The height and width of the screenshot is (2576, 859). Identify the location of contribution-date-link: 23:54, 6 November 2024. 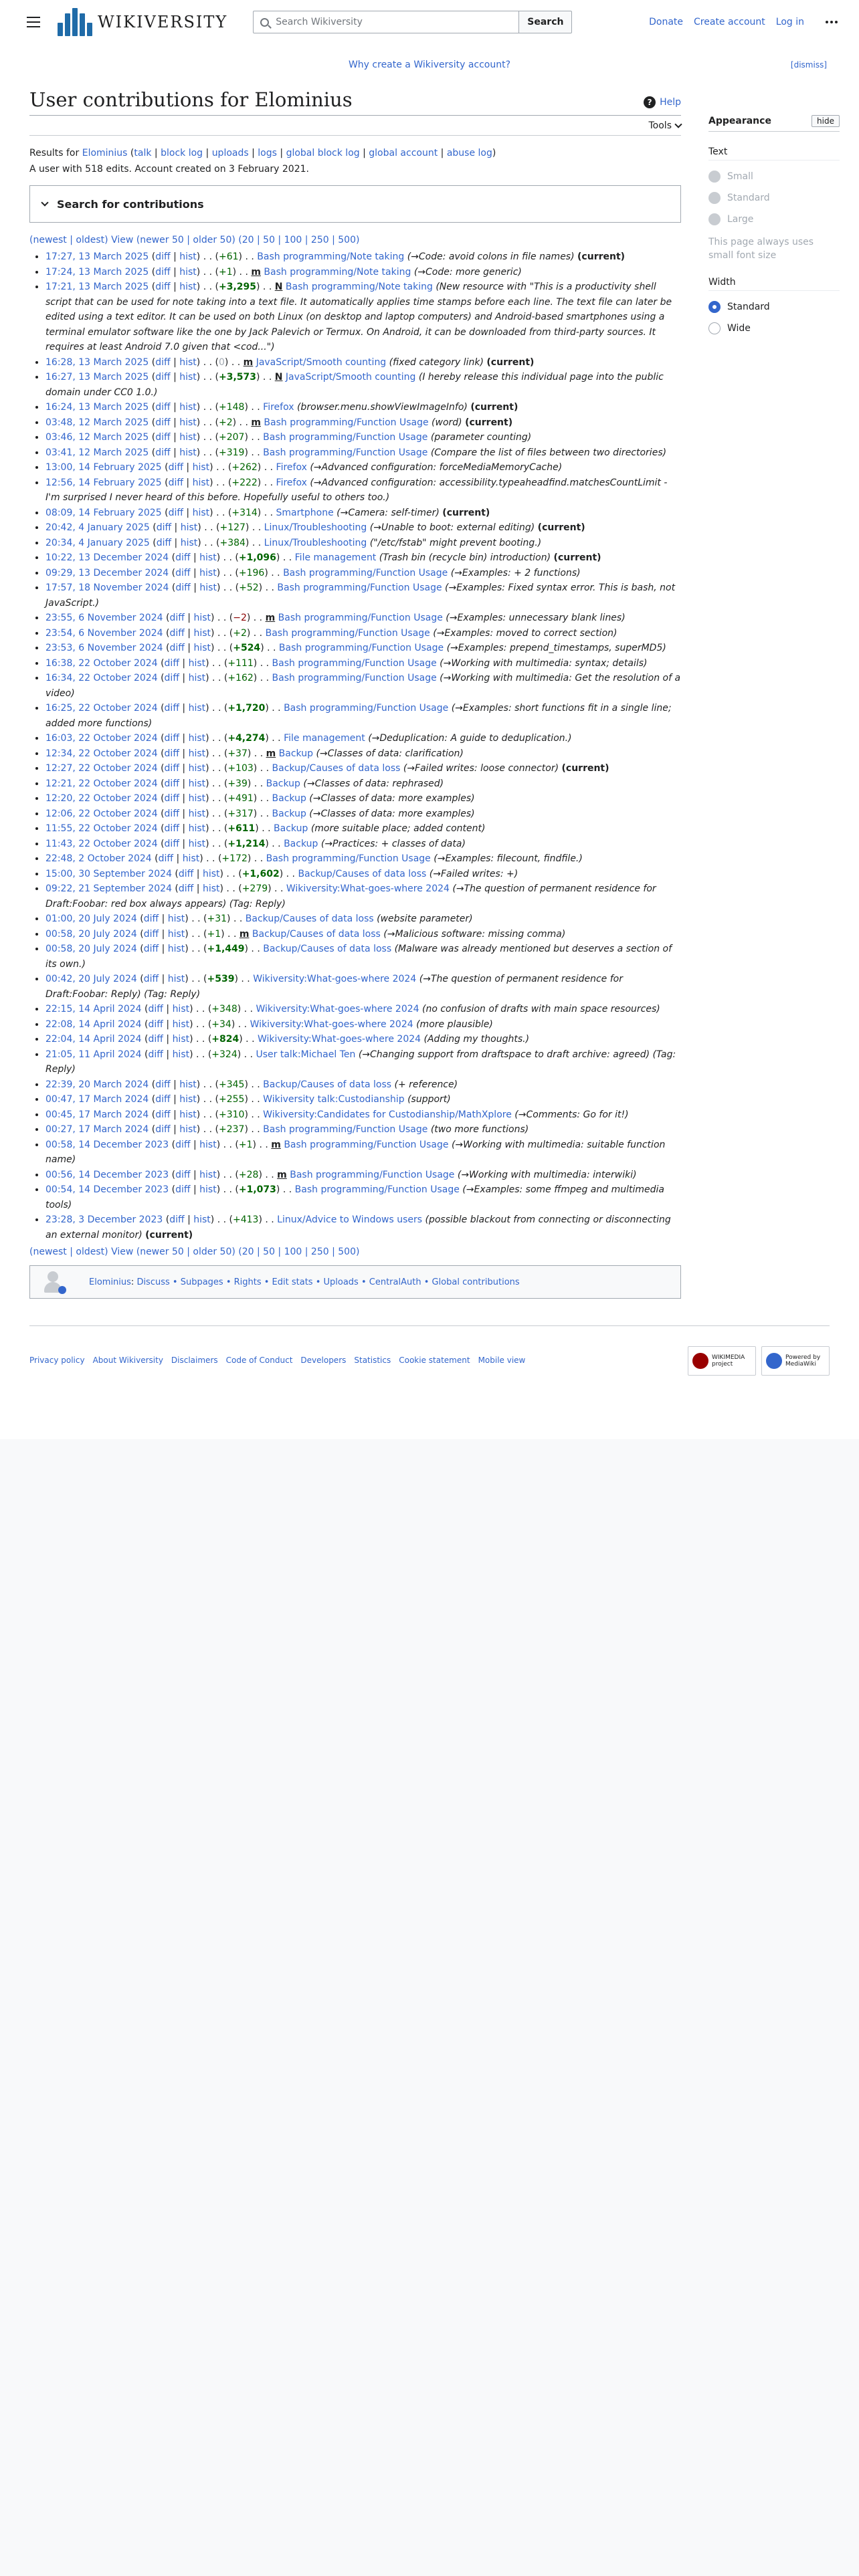
(104, 634).